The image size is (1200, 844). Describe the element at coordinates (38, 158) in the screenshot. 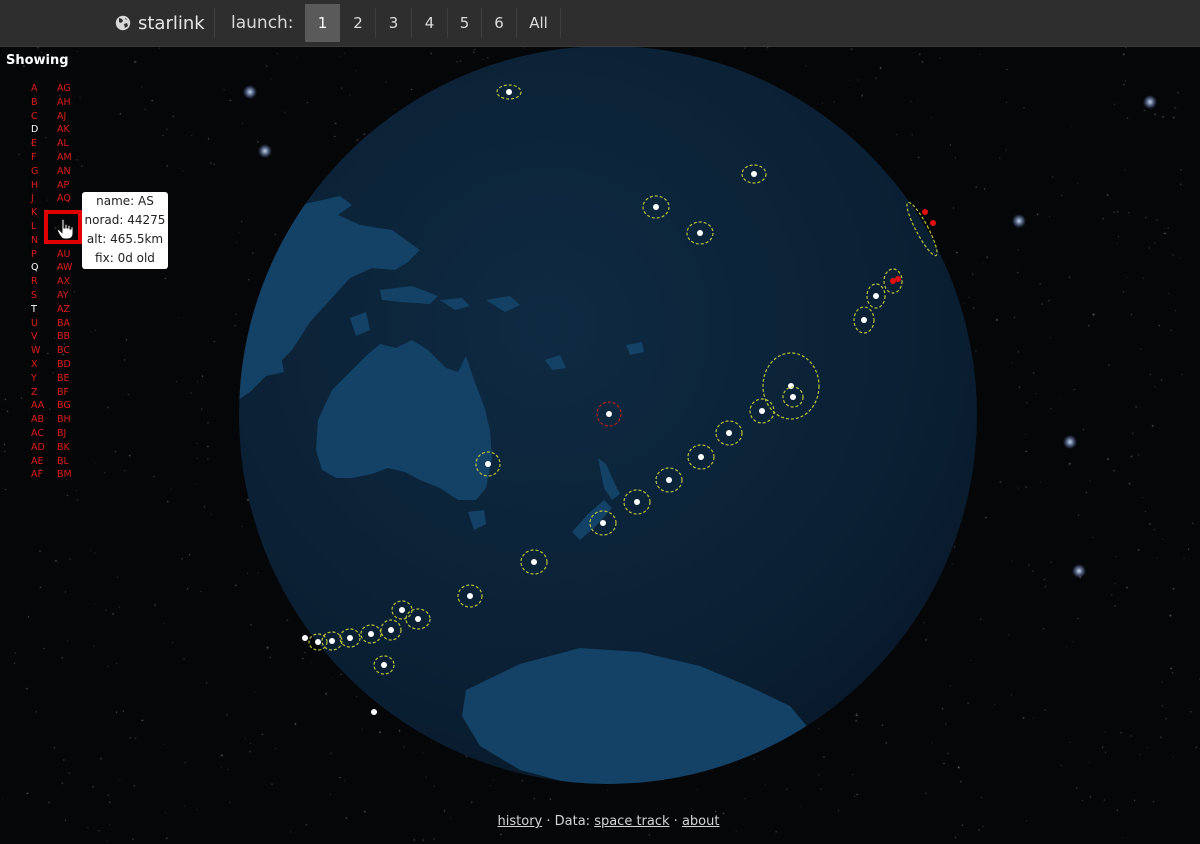

I see `satellite-toggle: F` at that location.